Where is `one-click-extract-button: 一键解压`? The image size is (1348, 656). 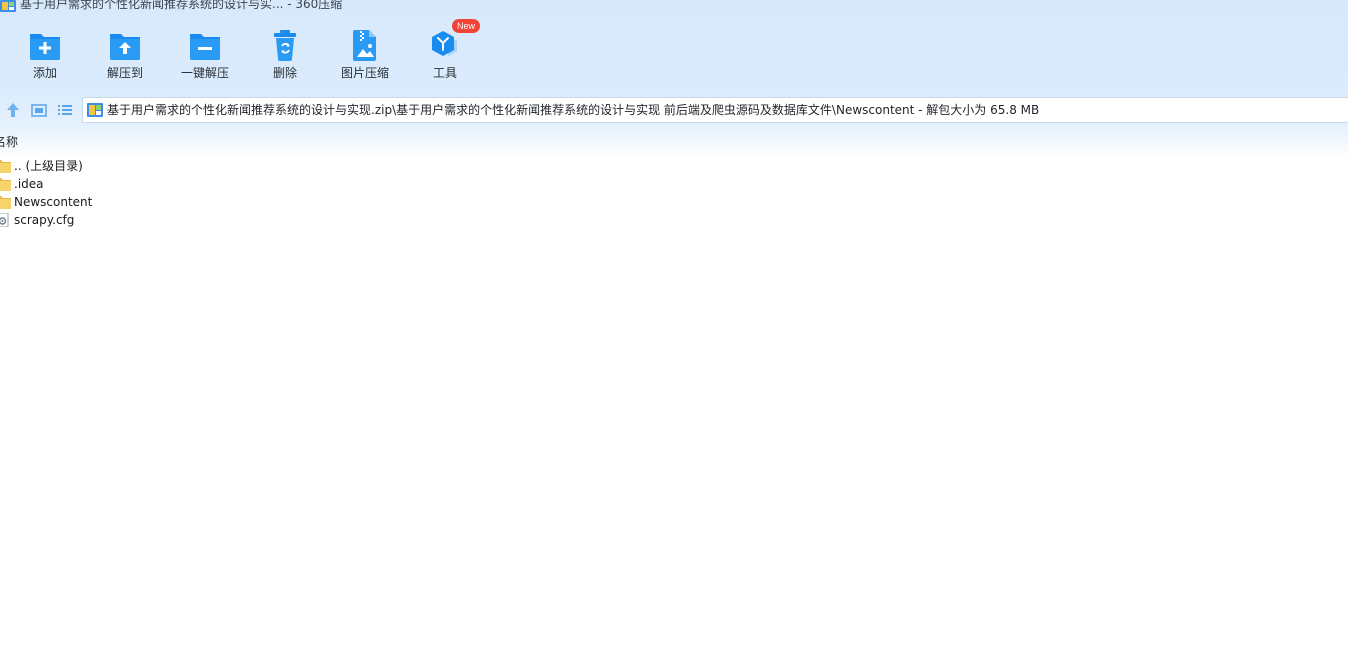 one-click-extract-button: 一键解压 is located at coordinates (205, 55).